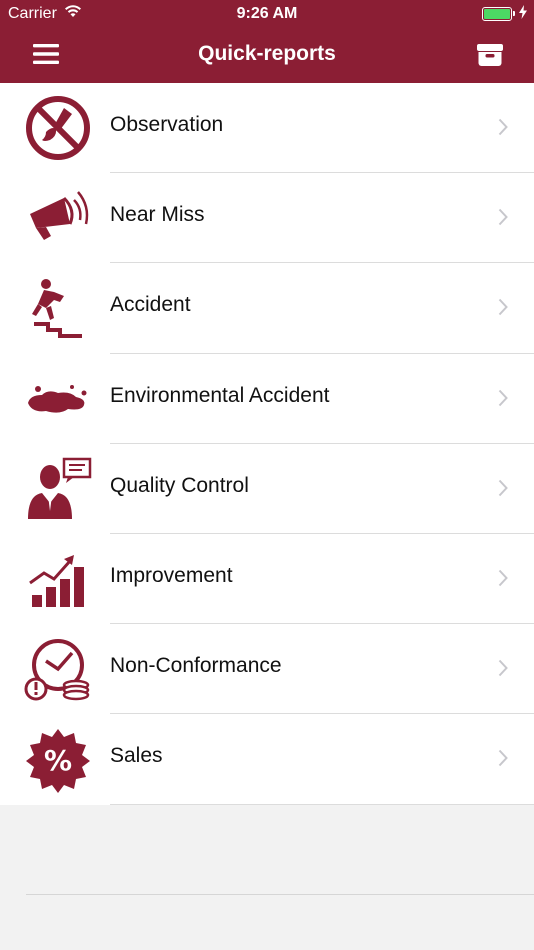 Image resolution: width=534 pixels, height=950 pixels. What do you see at coordinates (171, 575) in the screenshot?
I see `list-item-label: Improvement` at bounding box center [171, 575].